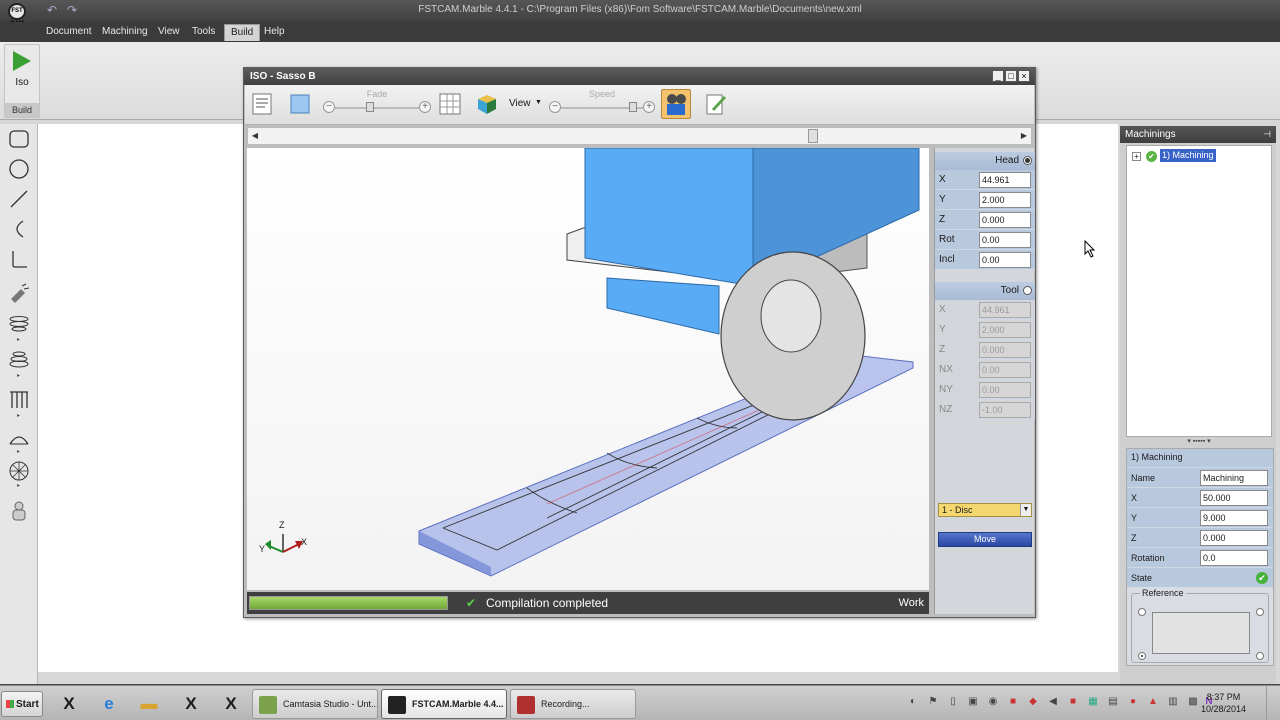 This screenshot has width=1280, height=720. I want to click on spiral-tool-icon, so click(19, 326).